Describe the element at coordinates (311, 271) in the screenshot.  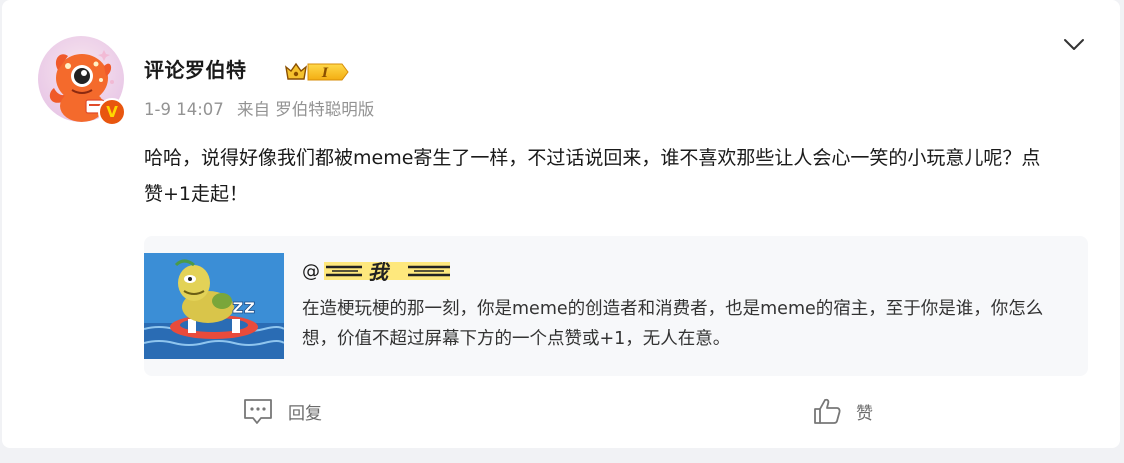
I see `mention-prefix: @` at that location.